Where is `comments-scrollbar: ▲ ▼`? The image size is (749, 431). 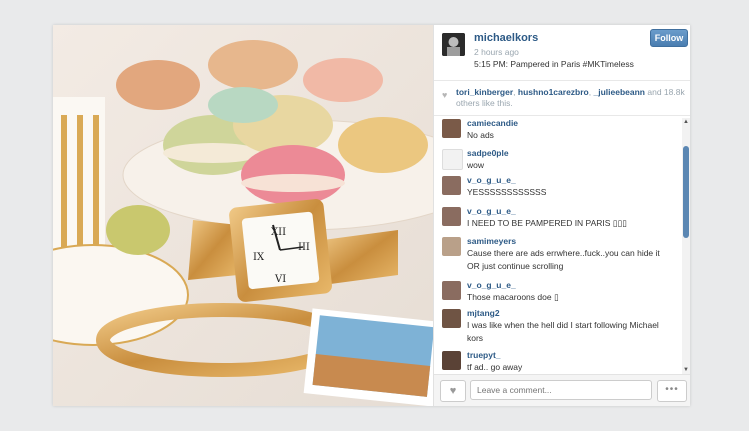 comments-scrollbar: ▲ ▼ is located at coordinates (686, 246).